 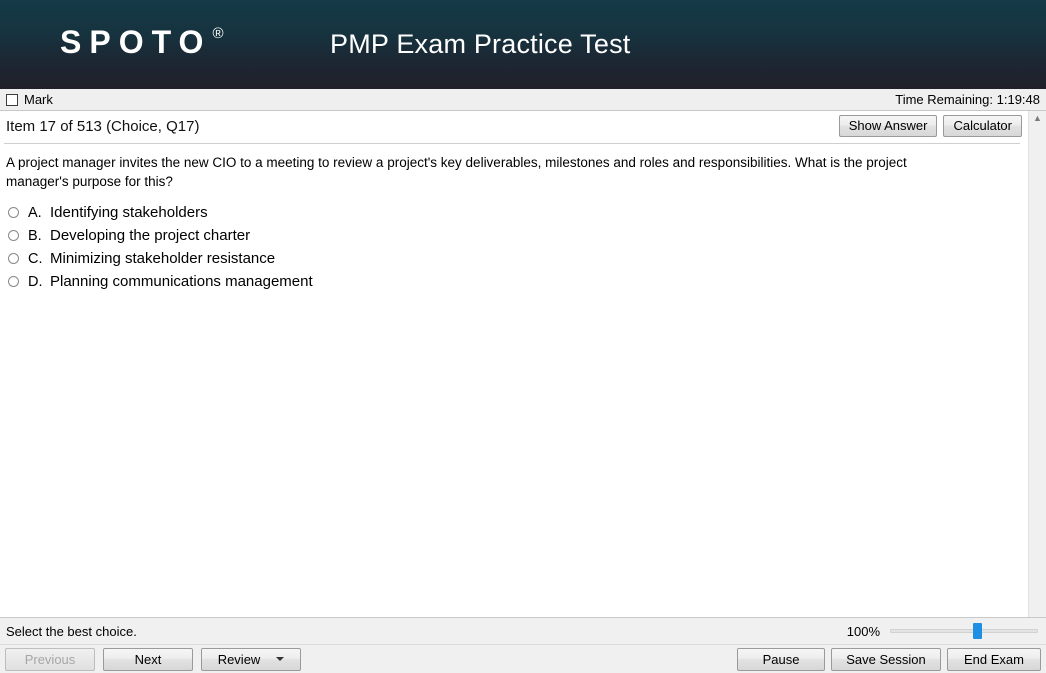 I want to click on previous-button: Previous, so click(x=50, y=659).